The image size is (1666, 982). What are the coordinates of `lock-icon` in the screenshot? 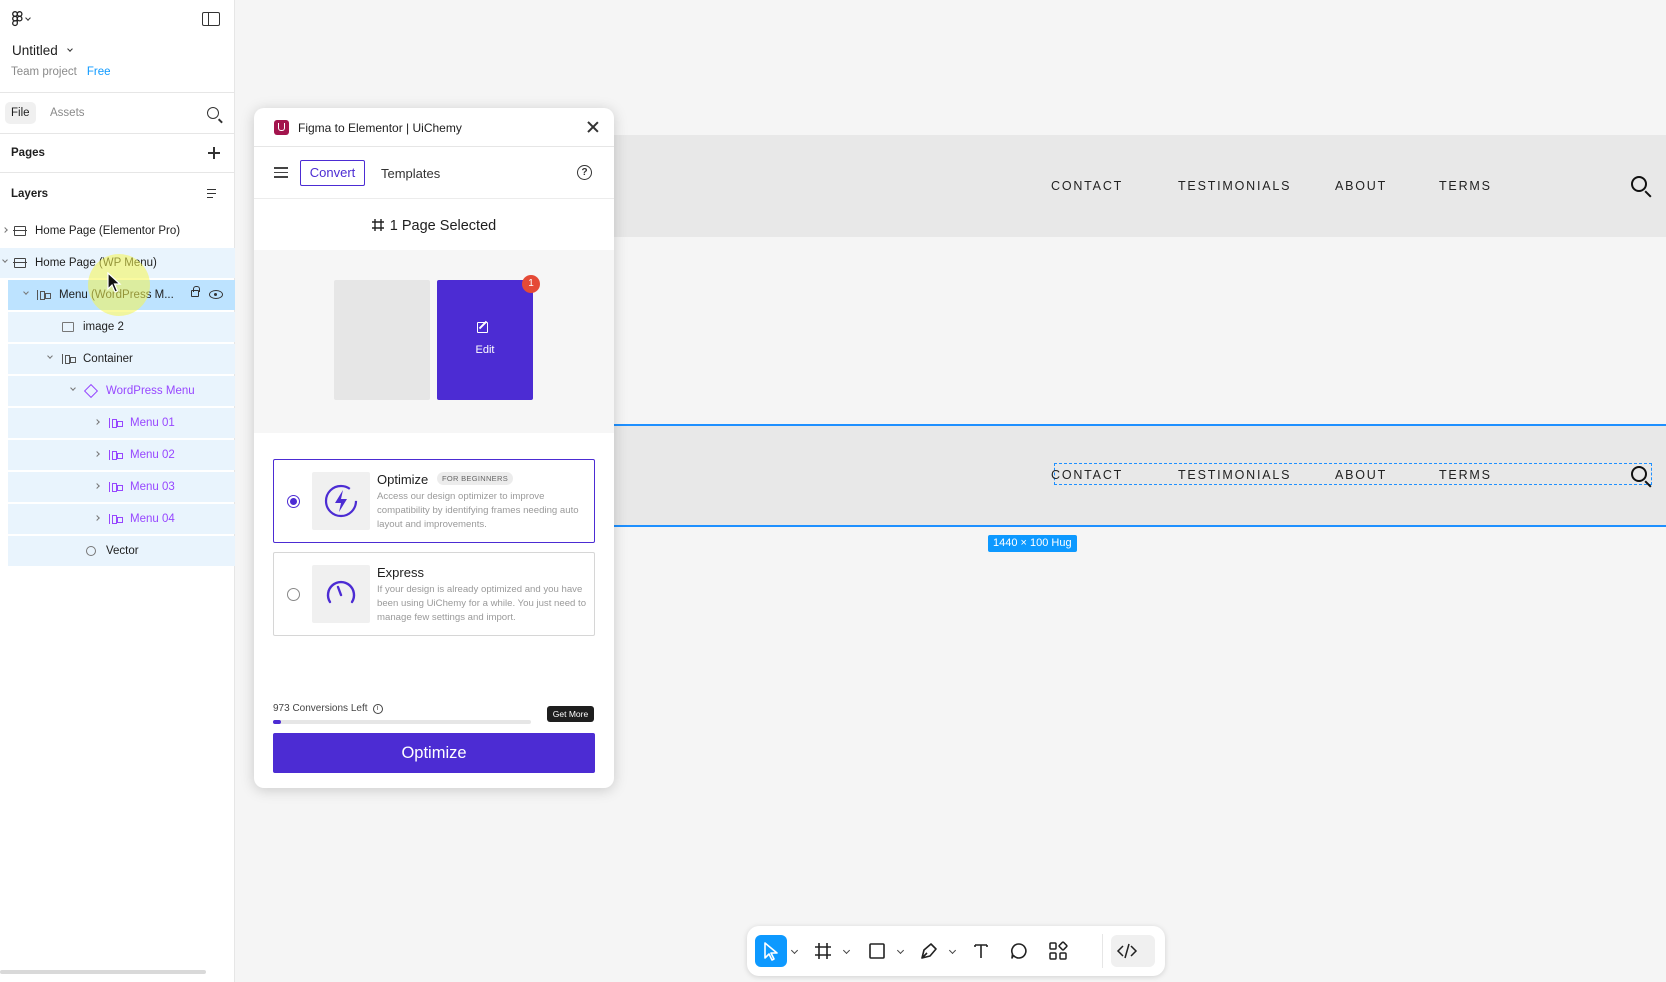 It's located at (195, 291).